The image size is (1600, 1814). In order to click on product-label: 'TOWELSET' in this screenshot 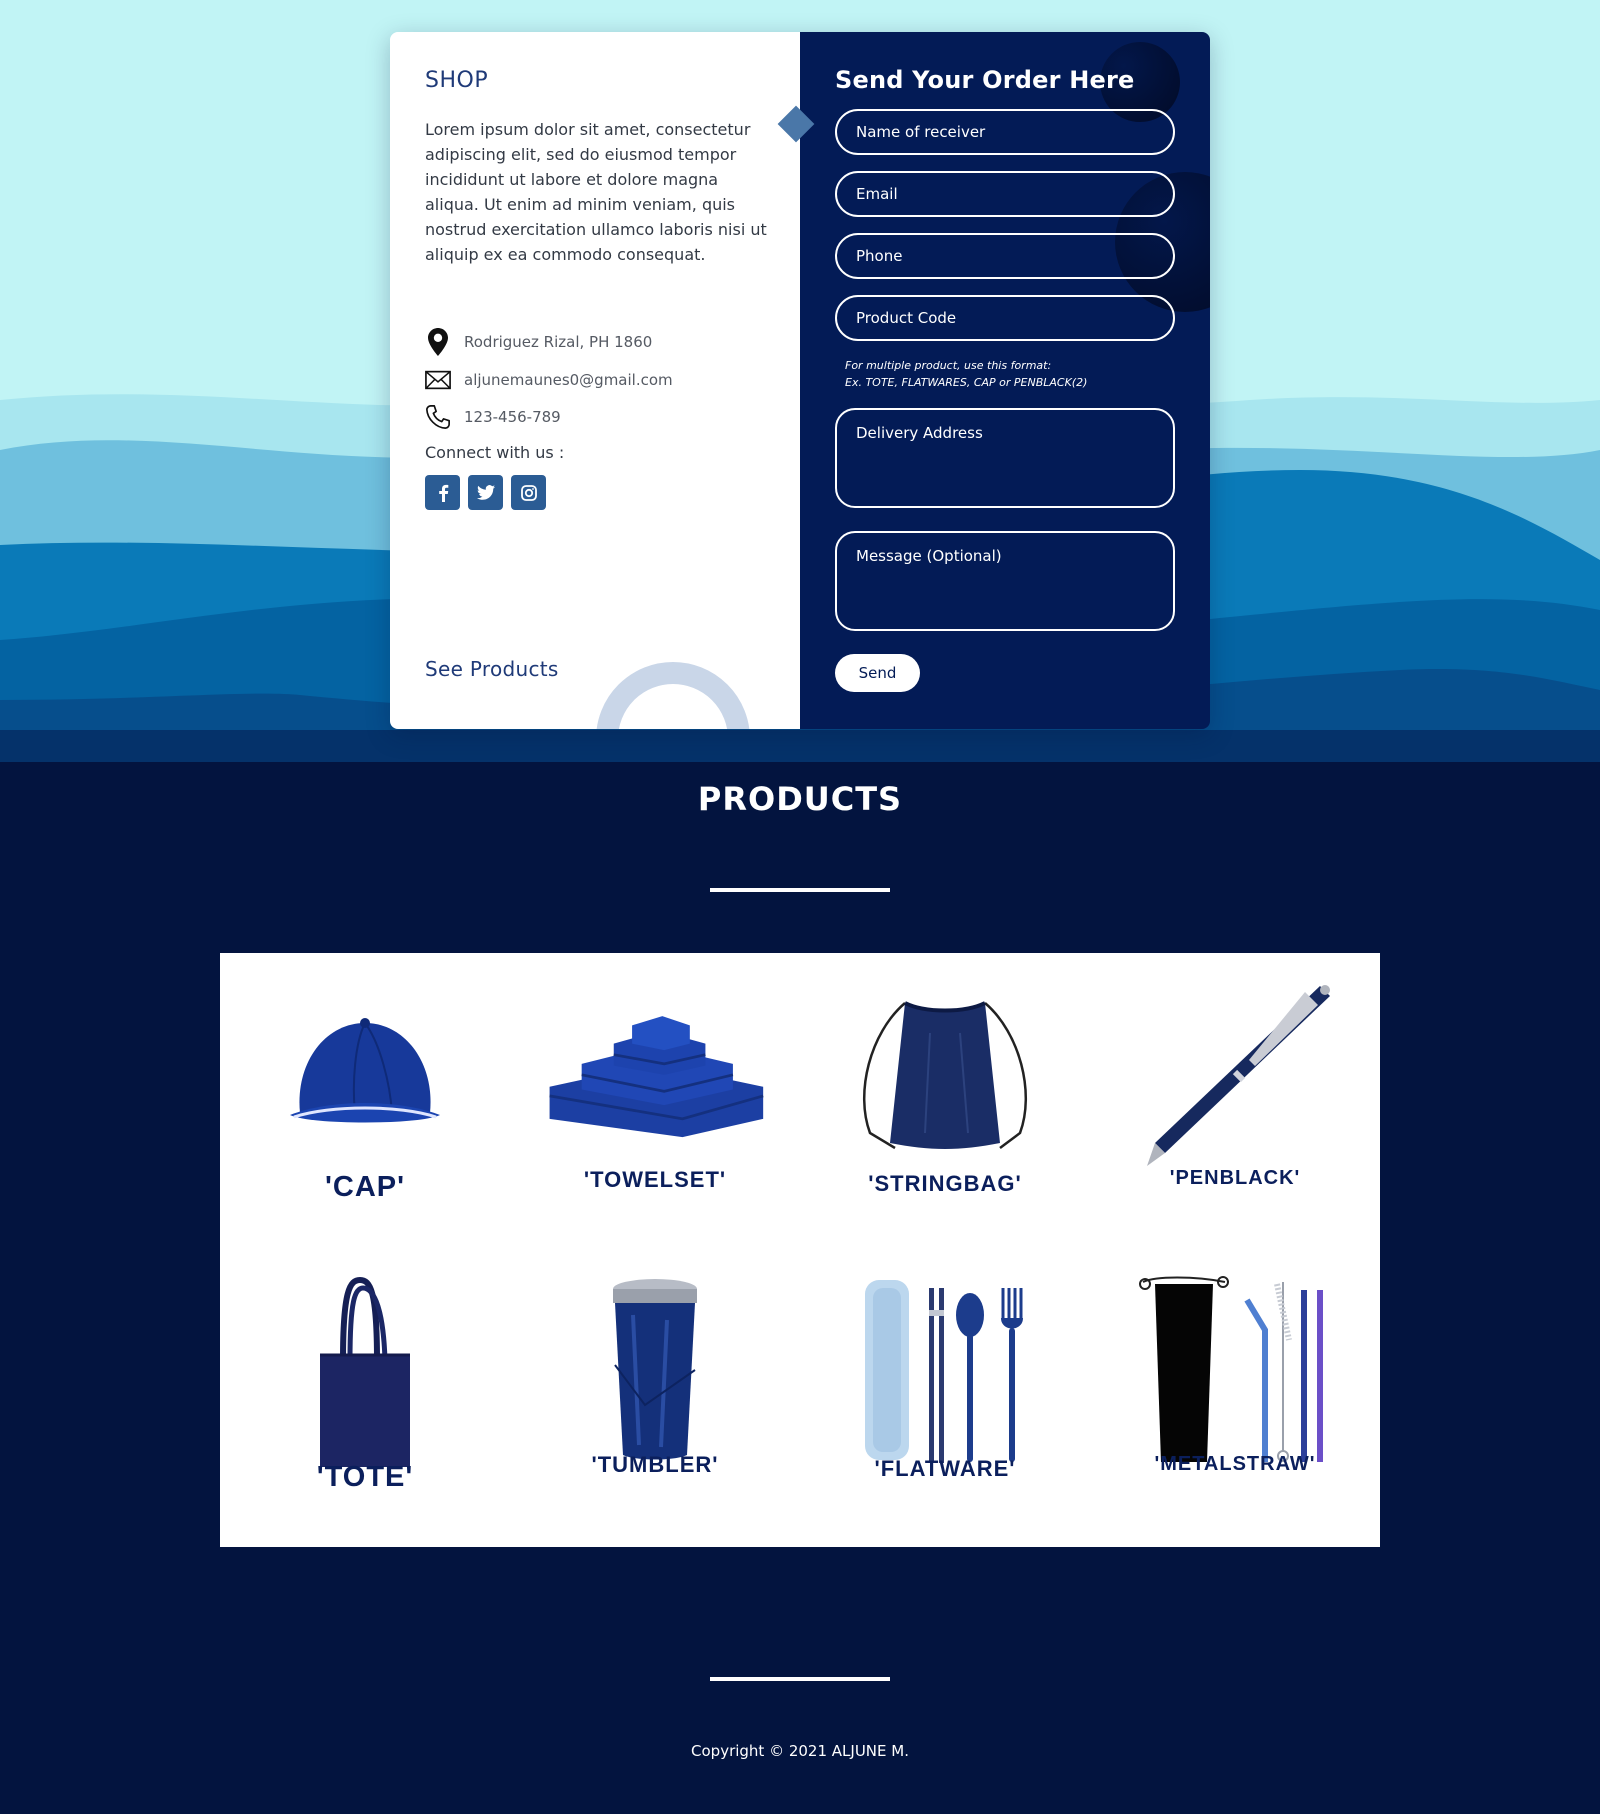, I will do `click(655, 1179)`.